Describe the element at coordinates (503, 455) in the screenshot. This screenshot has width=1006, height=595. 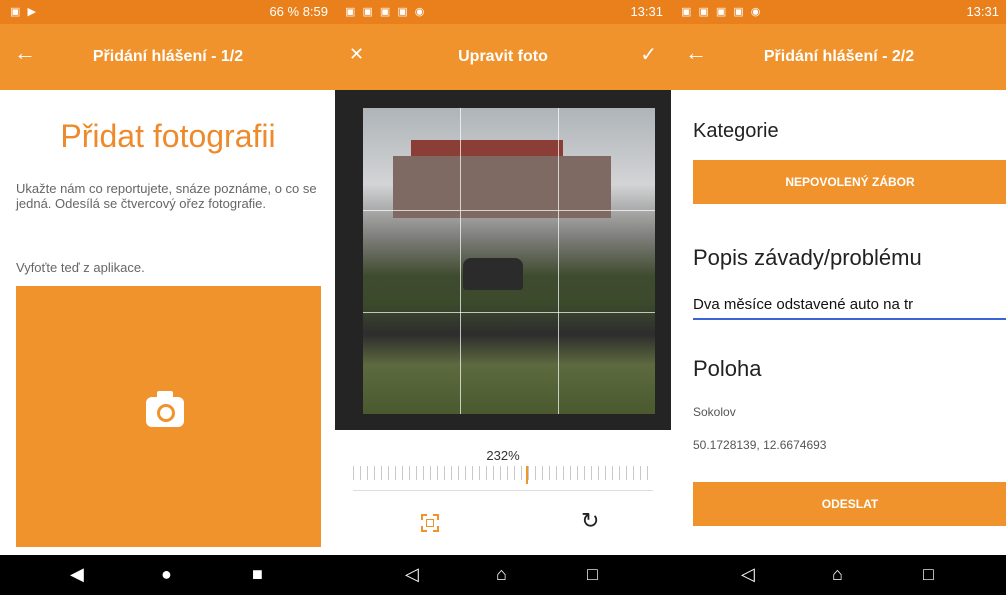
I see `zoom-level: 232%` at that location.